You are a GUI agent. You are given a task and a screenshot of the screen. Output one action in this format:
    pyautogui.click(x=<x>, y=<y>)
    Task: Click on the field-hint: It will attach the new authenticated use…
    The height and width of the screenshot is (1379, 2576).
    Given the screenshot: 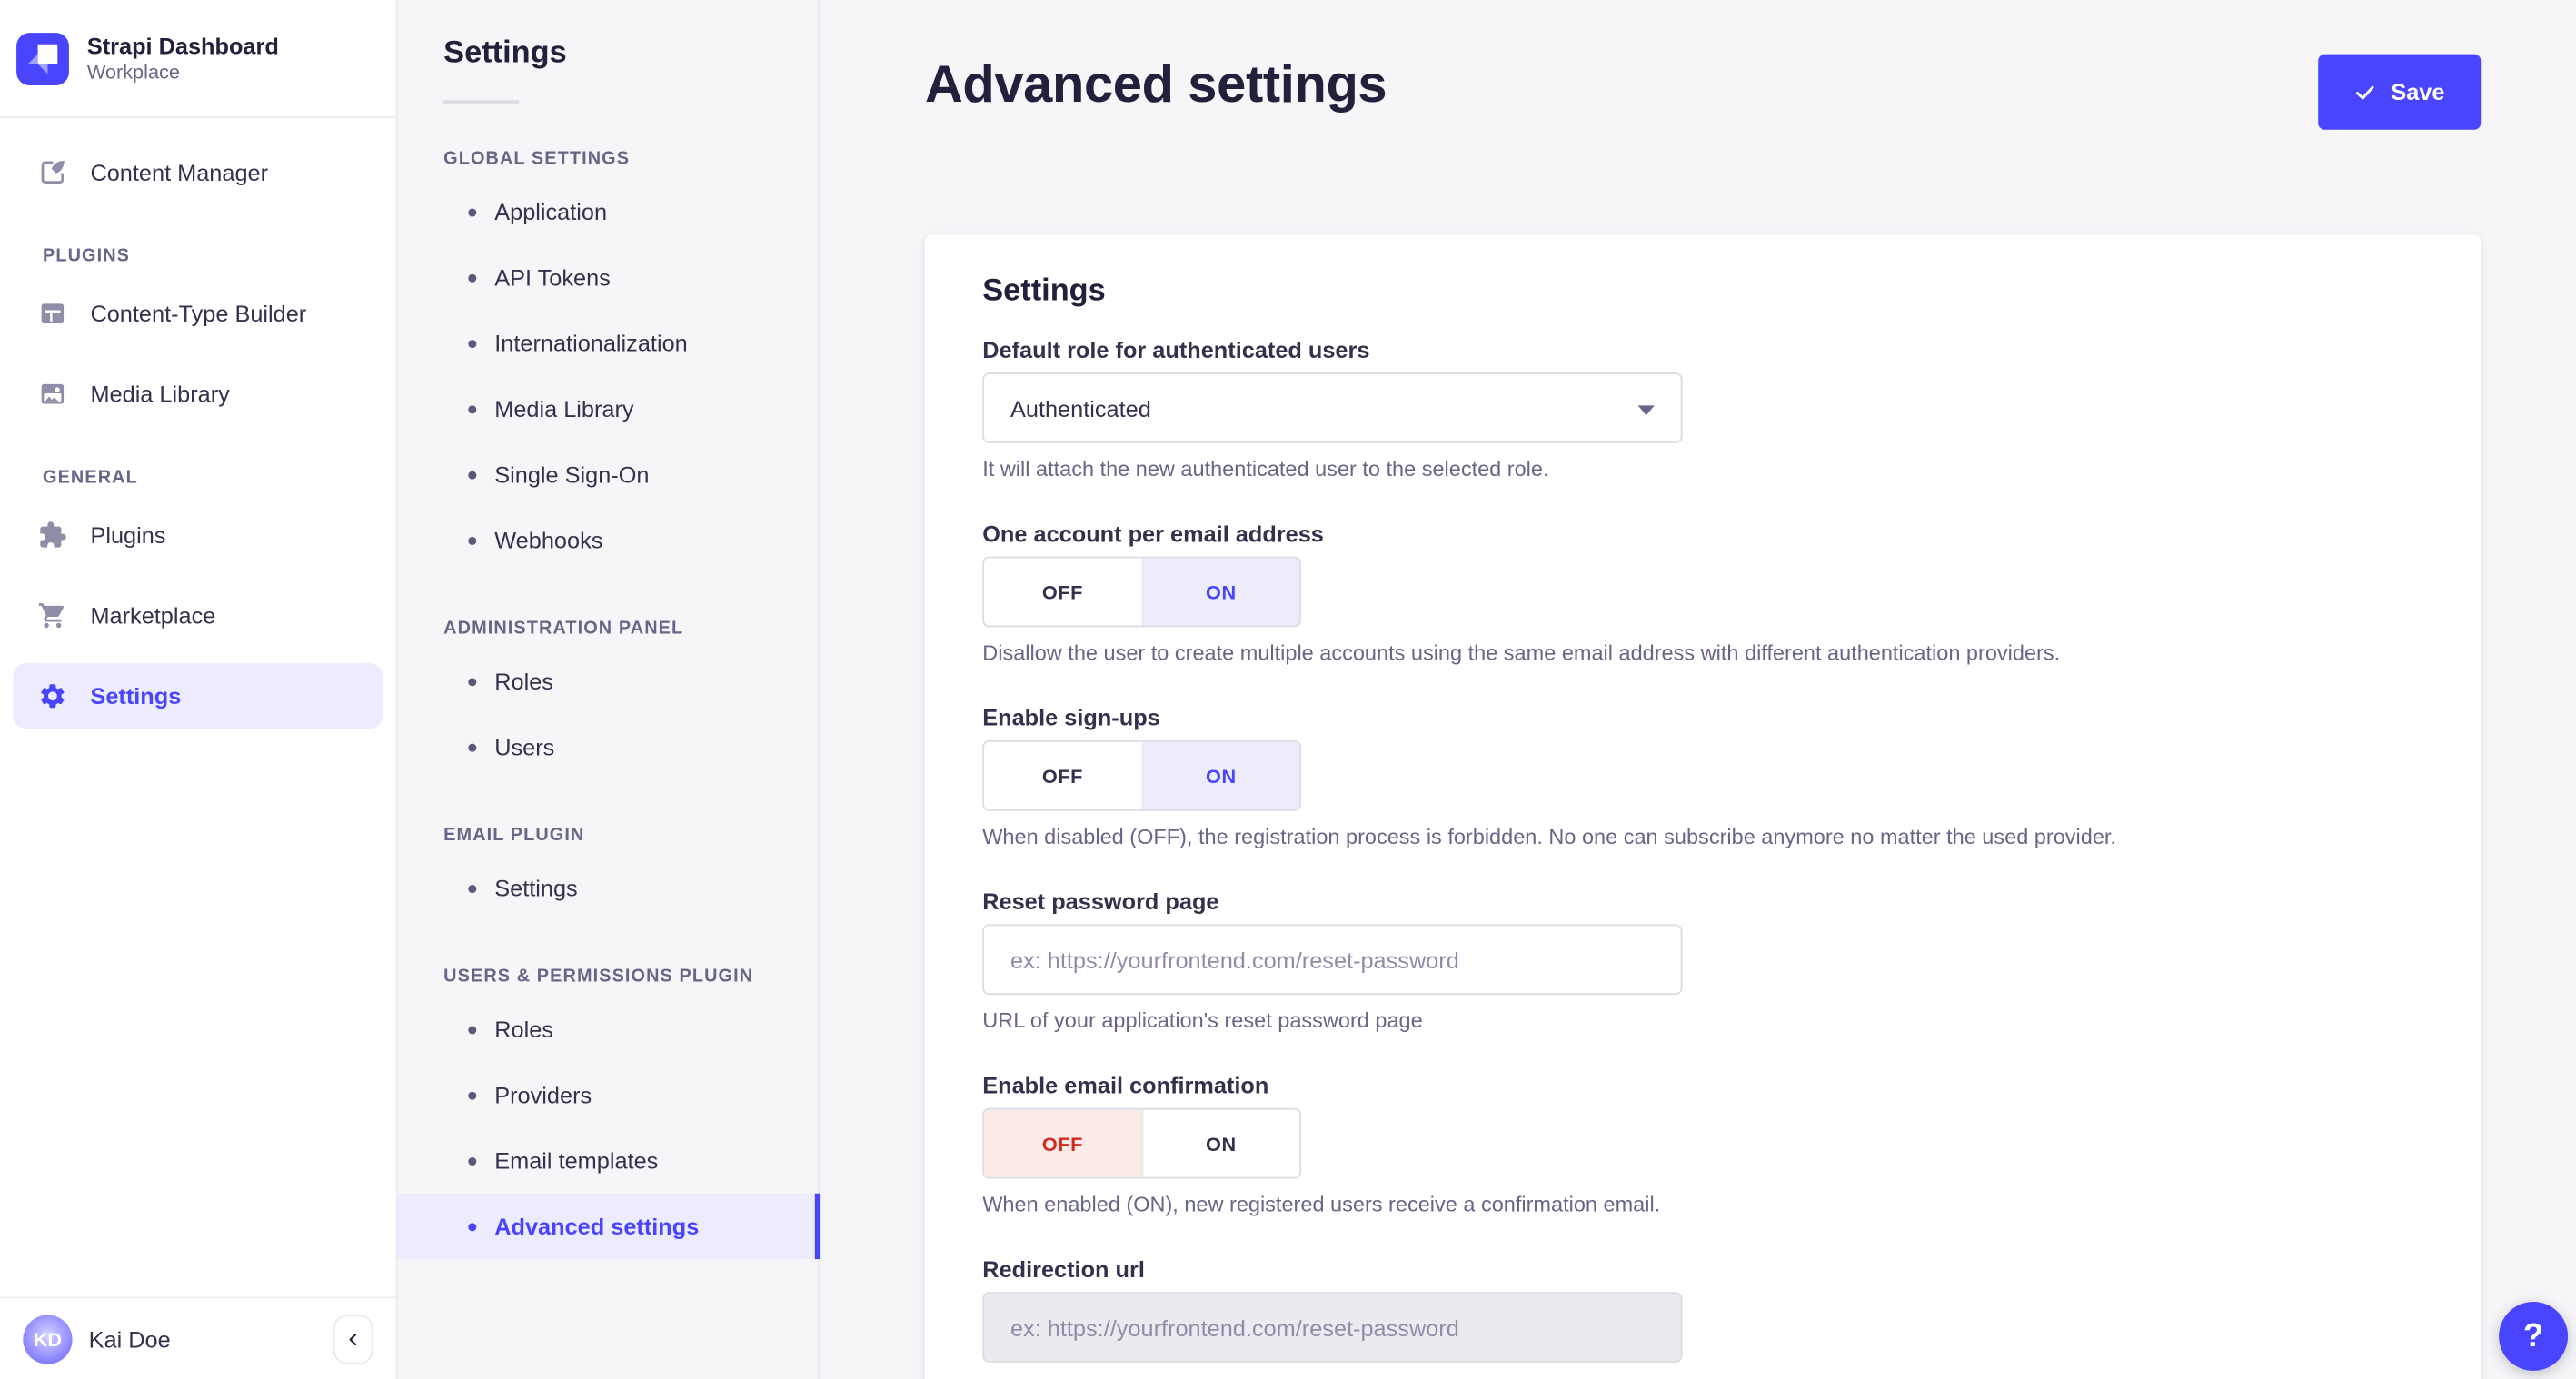 What is the action you would take?
    pyautogui.click(x=1265, y=468)
    